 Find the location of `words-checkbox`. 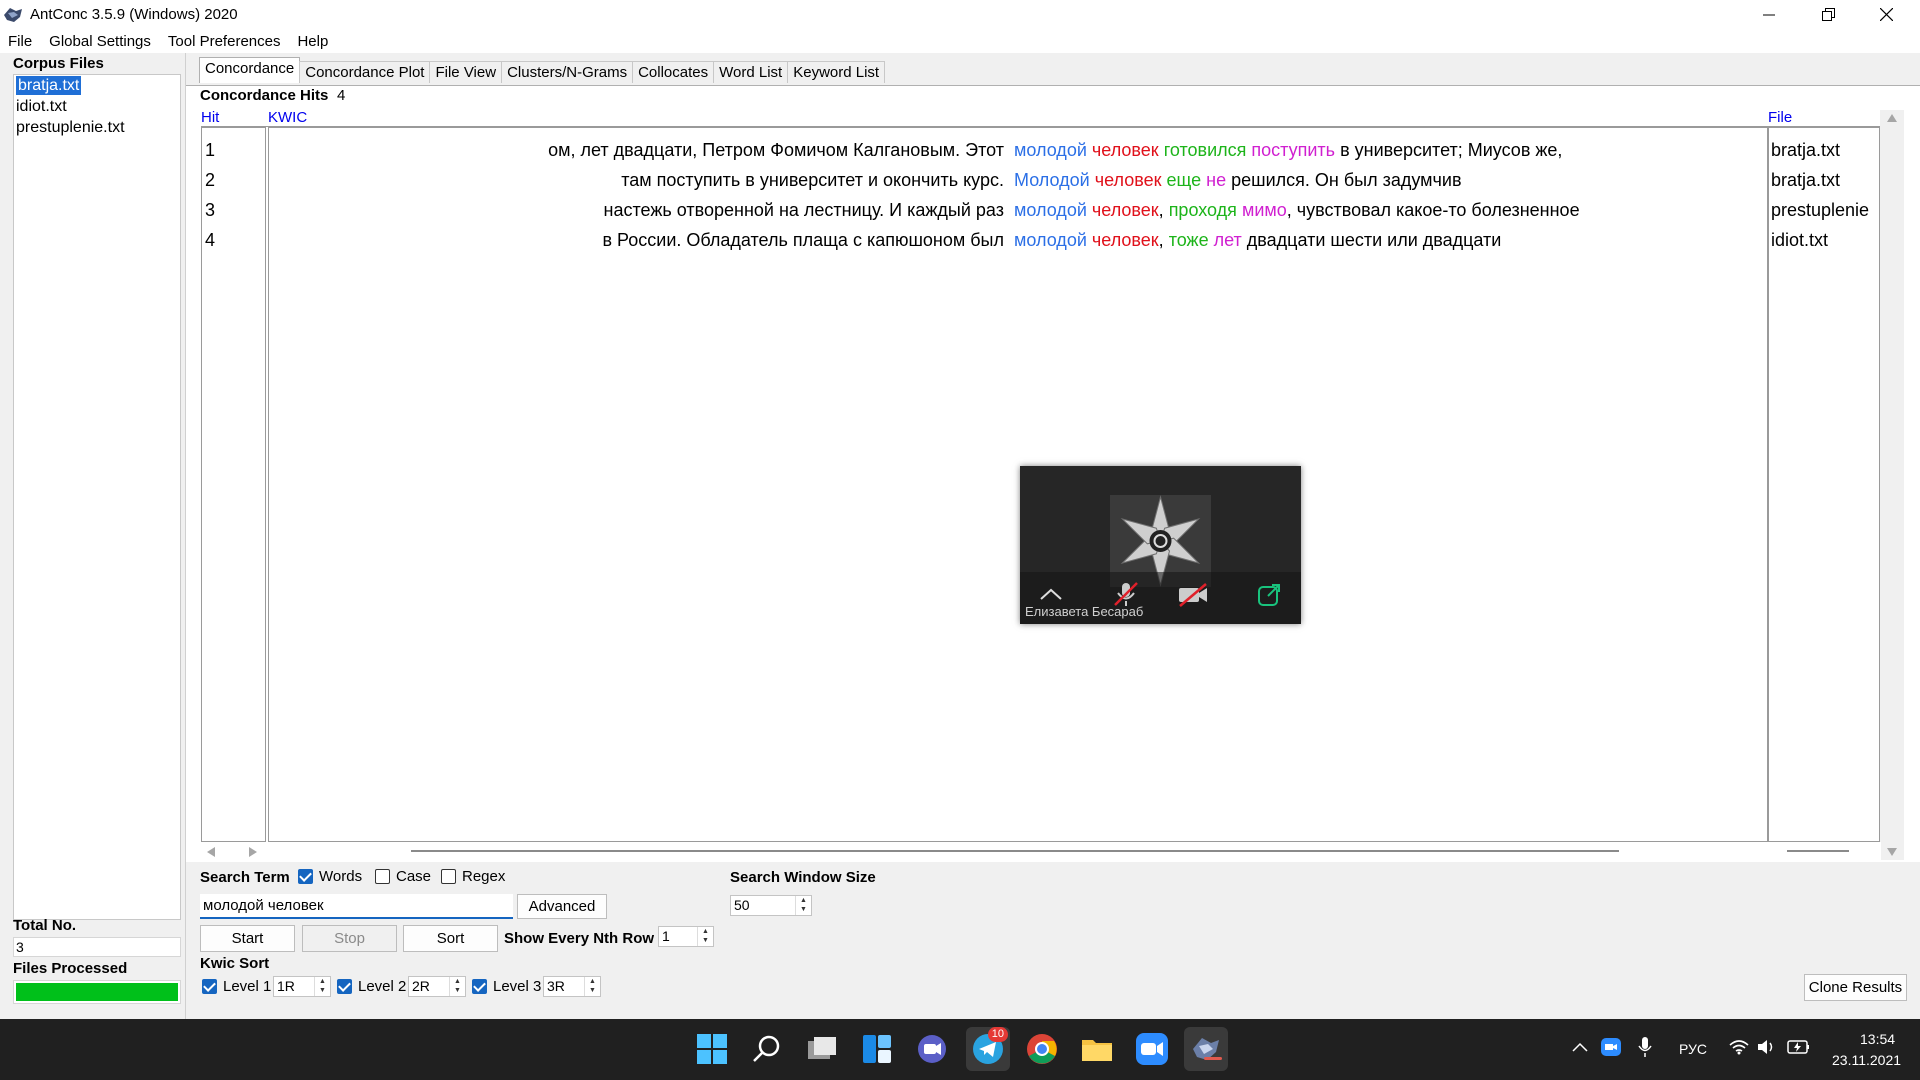

words-checkbox is located at coordinates (305, 876).